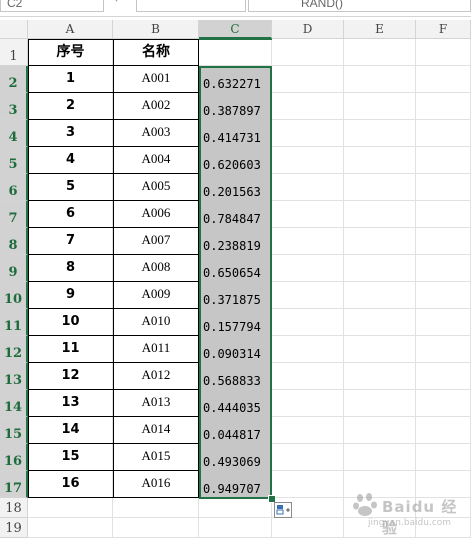 Image resolution: width=471 pixels, height=538 pixels. I want to click on table-cell-name: A007, so click(156, 241).